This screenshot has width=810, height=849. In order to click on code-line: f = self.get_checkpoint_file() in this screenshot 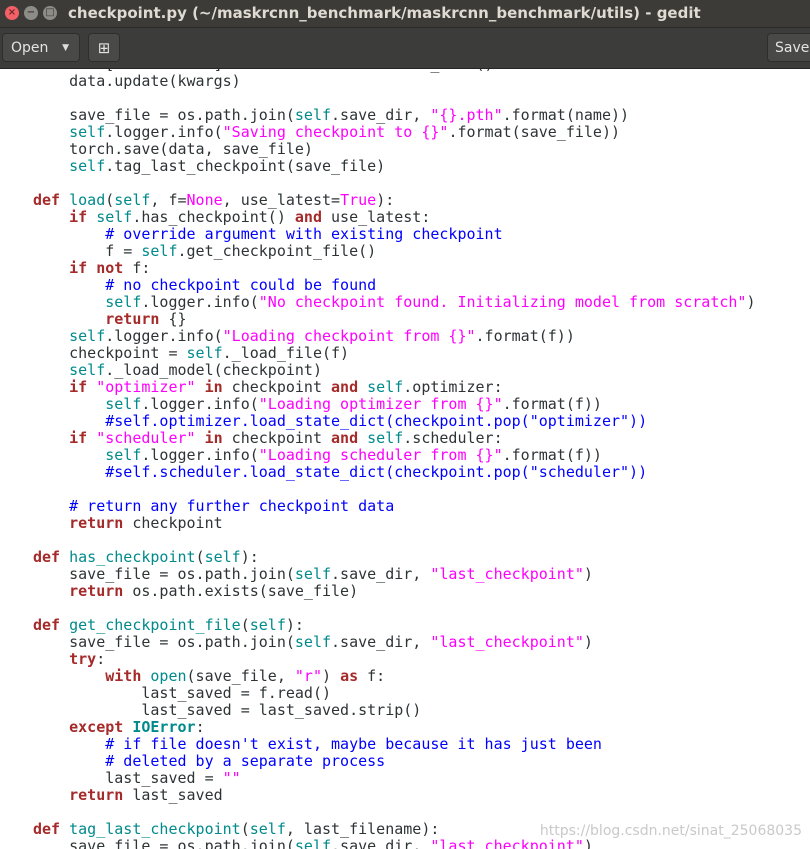, I will do `click(394, 251)`.